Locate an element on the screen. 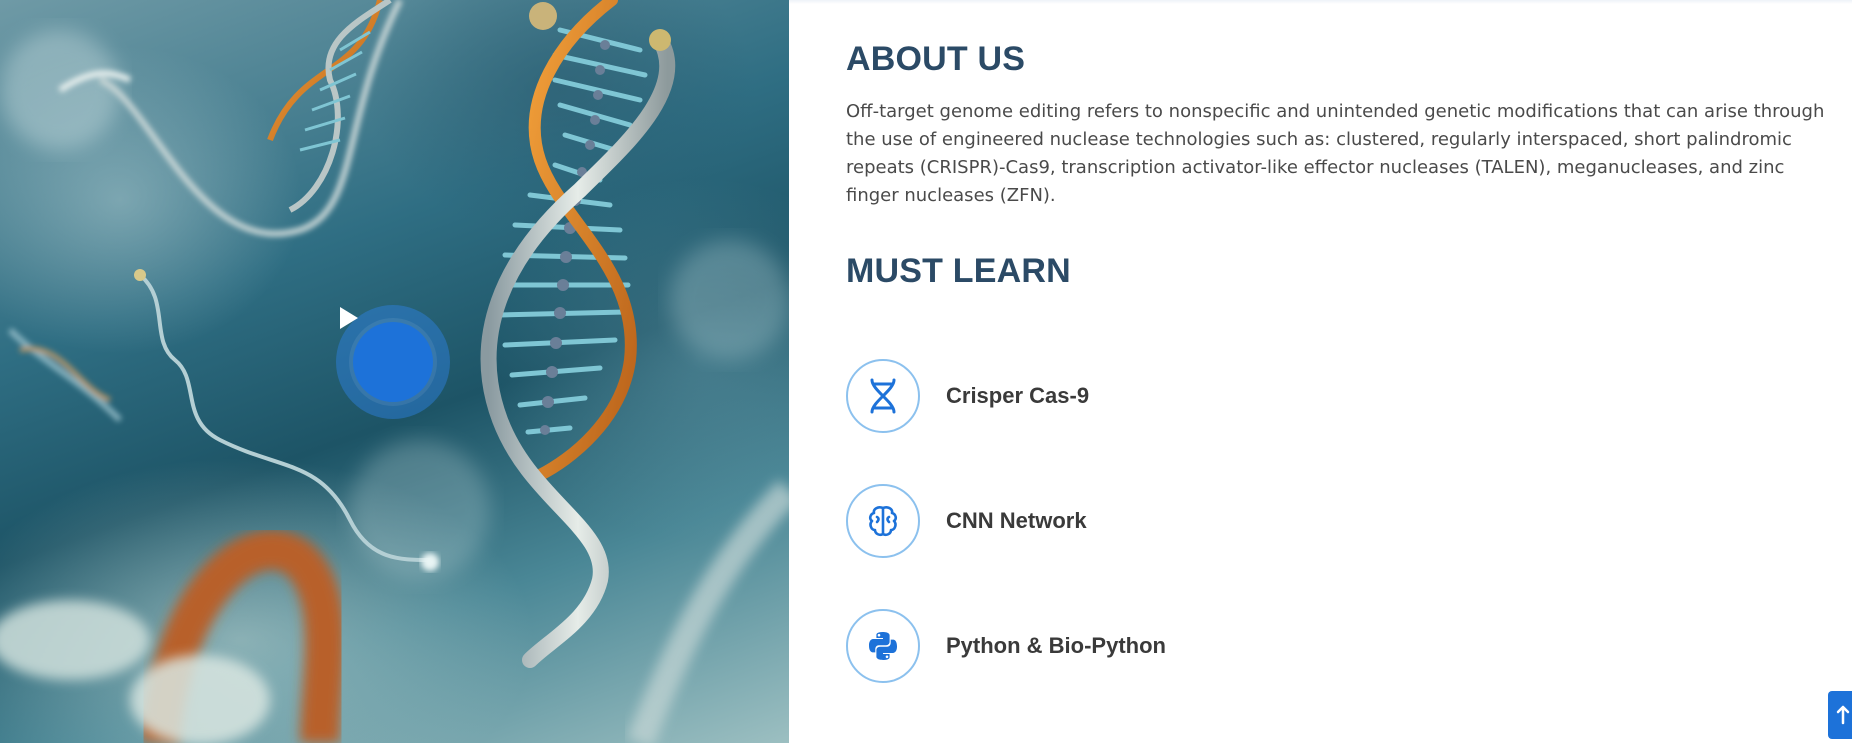 The image size is (1852, 743). must-learn-heading: MUST LEARN is located at coordinates (958, 271).